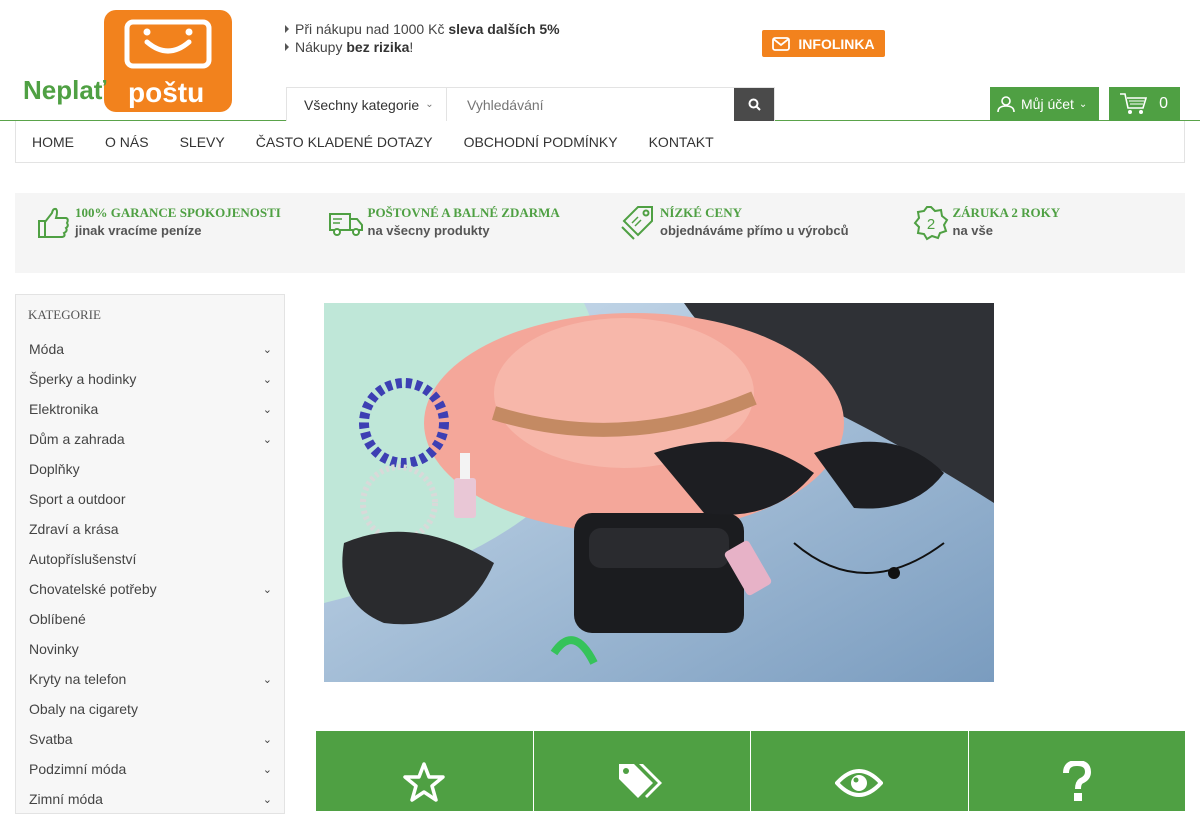 The width and height of the screenshot is (1200, 814). I want to click on bullet-triangle-icon, so click(287, 29).